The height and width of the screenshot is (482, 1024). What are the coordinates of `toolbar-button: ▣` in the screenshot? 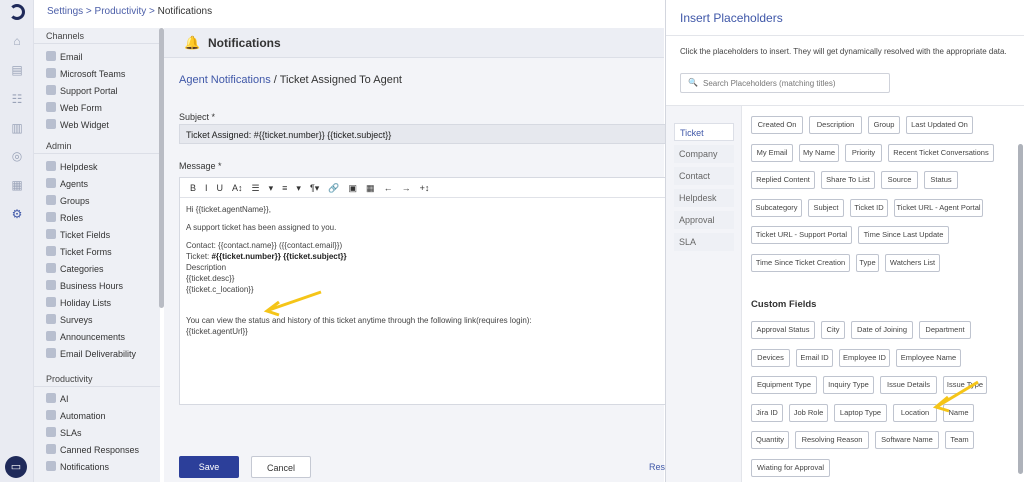 It's located at (353, 188).